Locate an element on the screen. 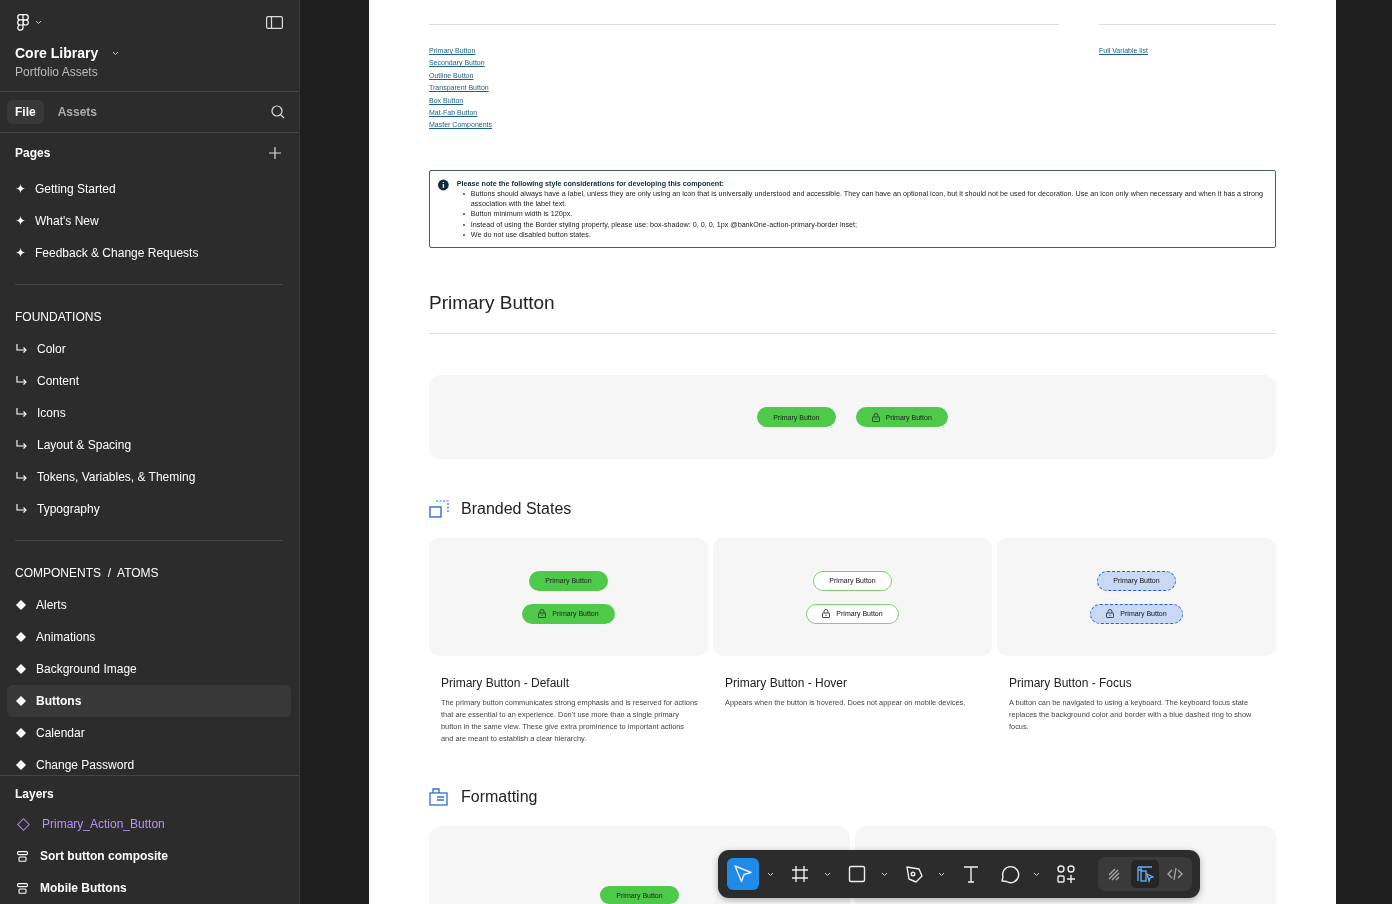 Image resolution: width=1392 pixels, height=904 pixels. panel-tab: Assets is located at coordinates (77, 111).